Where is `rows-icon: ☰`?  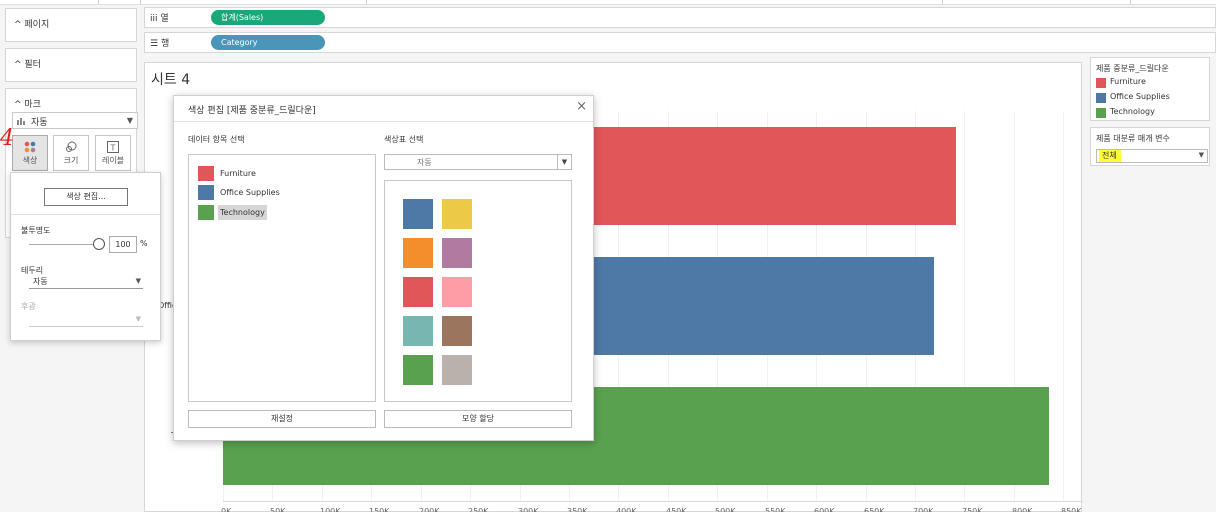 rows-icon: ☰ is located at coordinates (154, 44).